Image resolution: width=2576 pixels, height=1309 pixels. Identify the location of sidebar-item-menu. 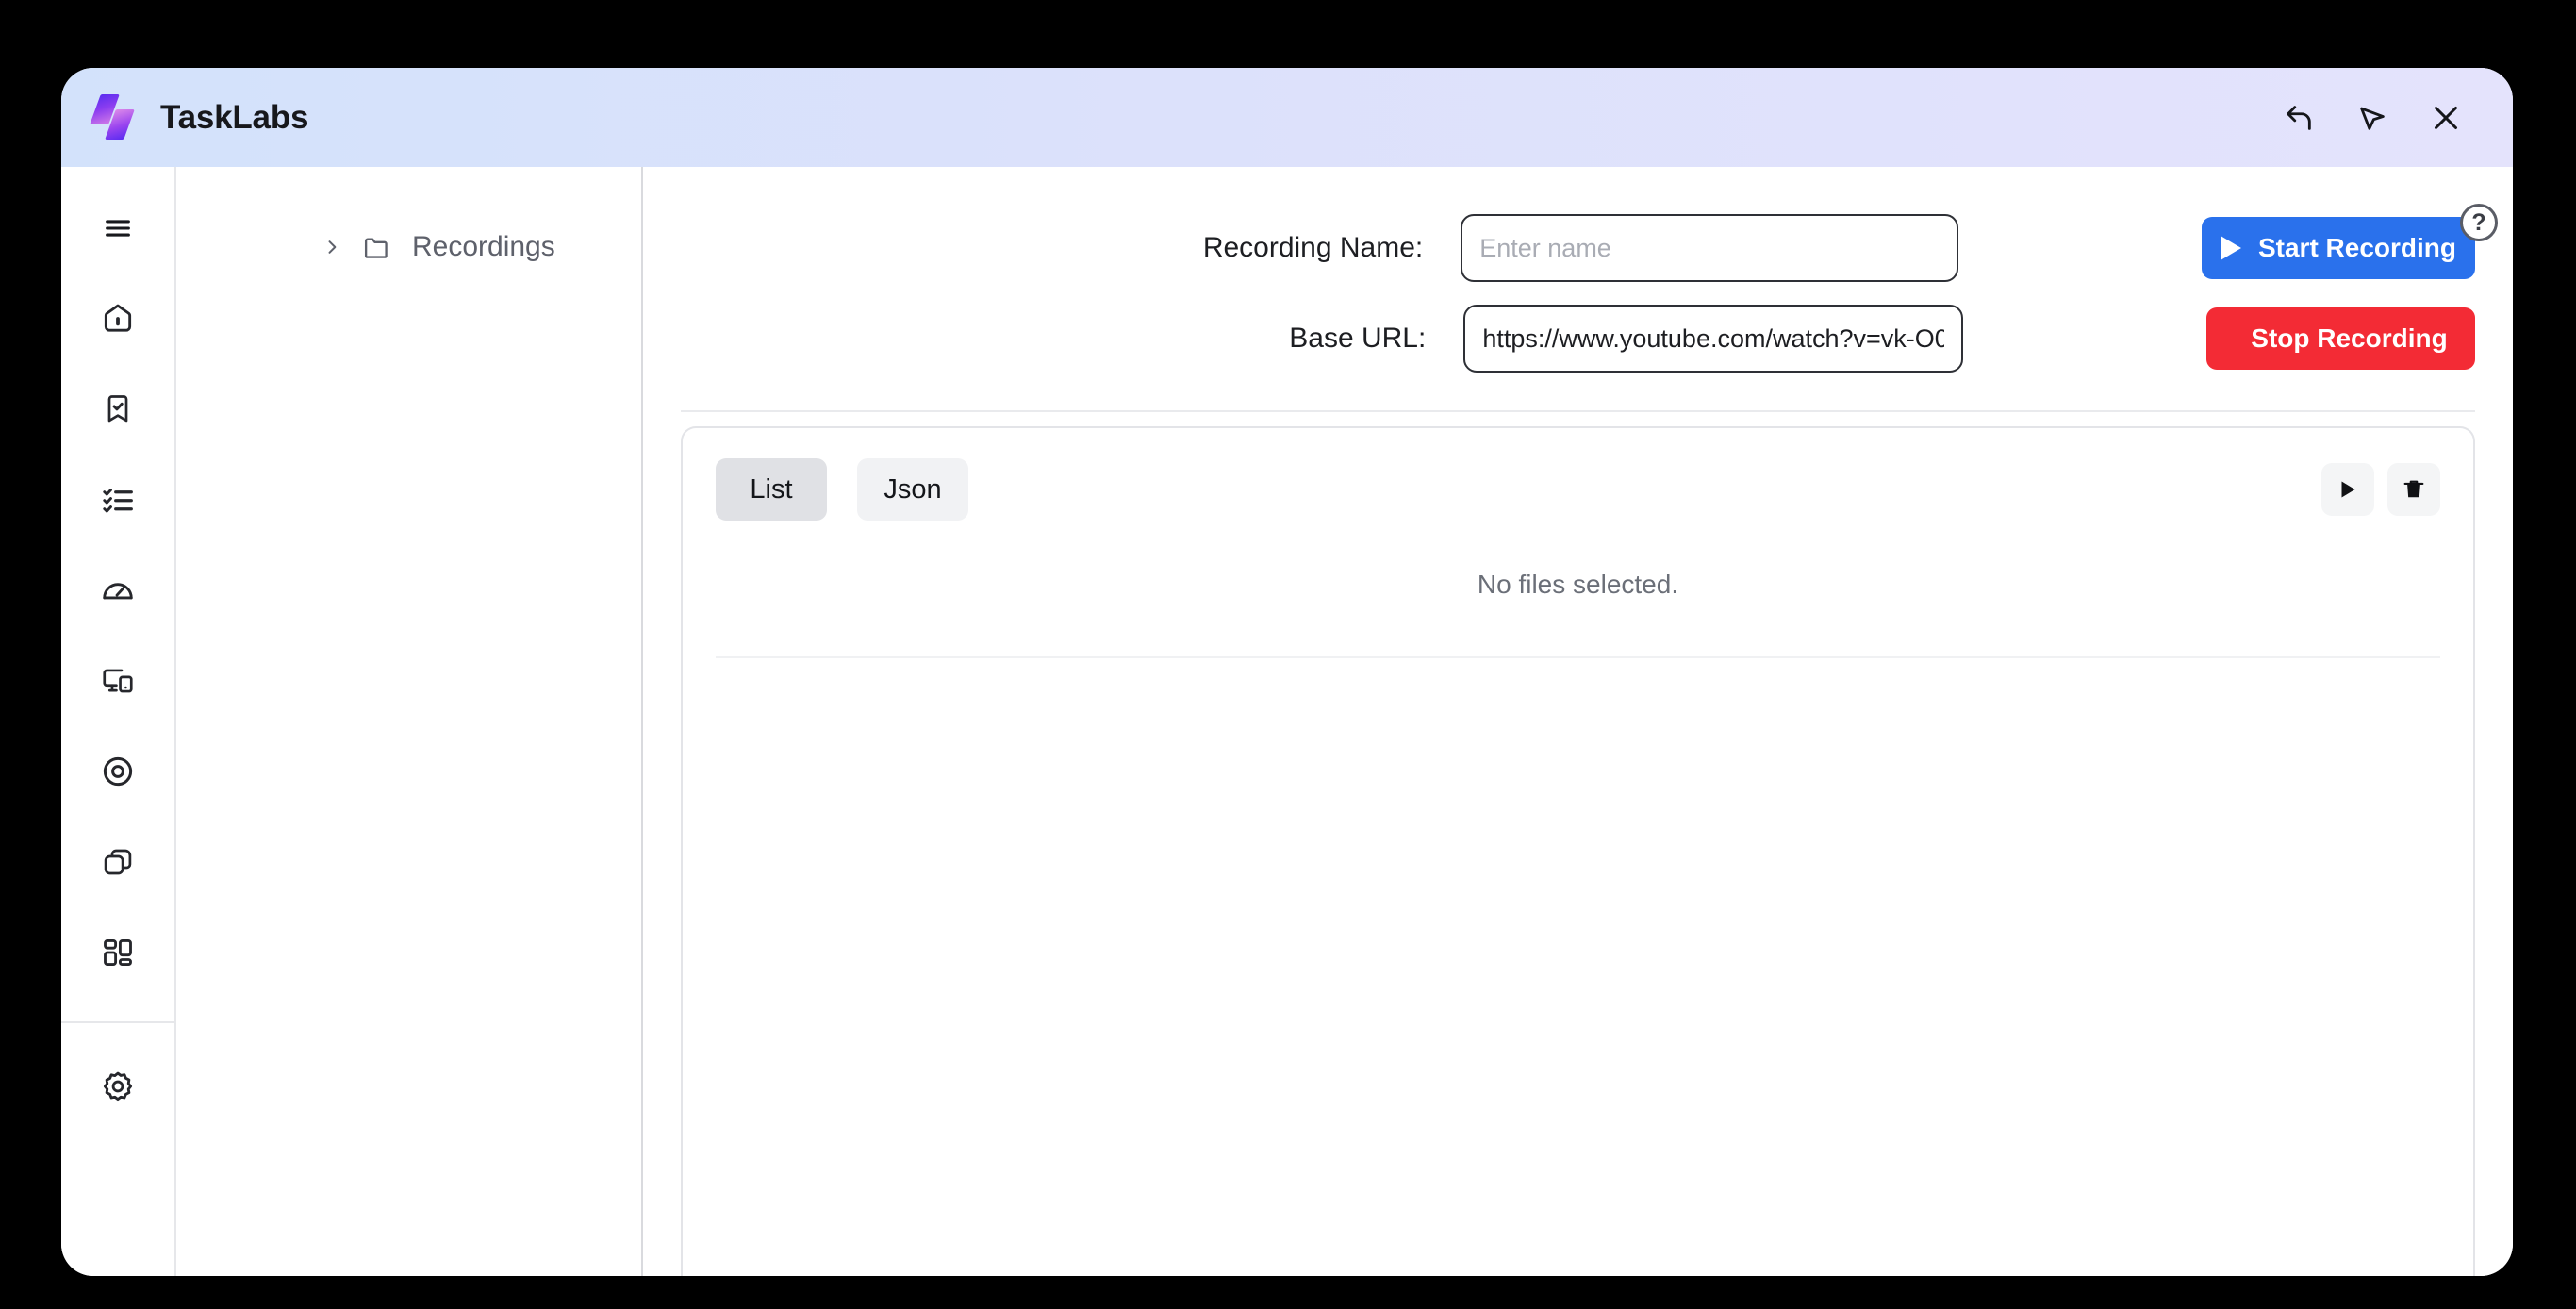
(118, 228).